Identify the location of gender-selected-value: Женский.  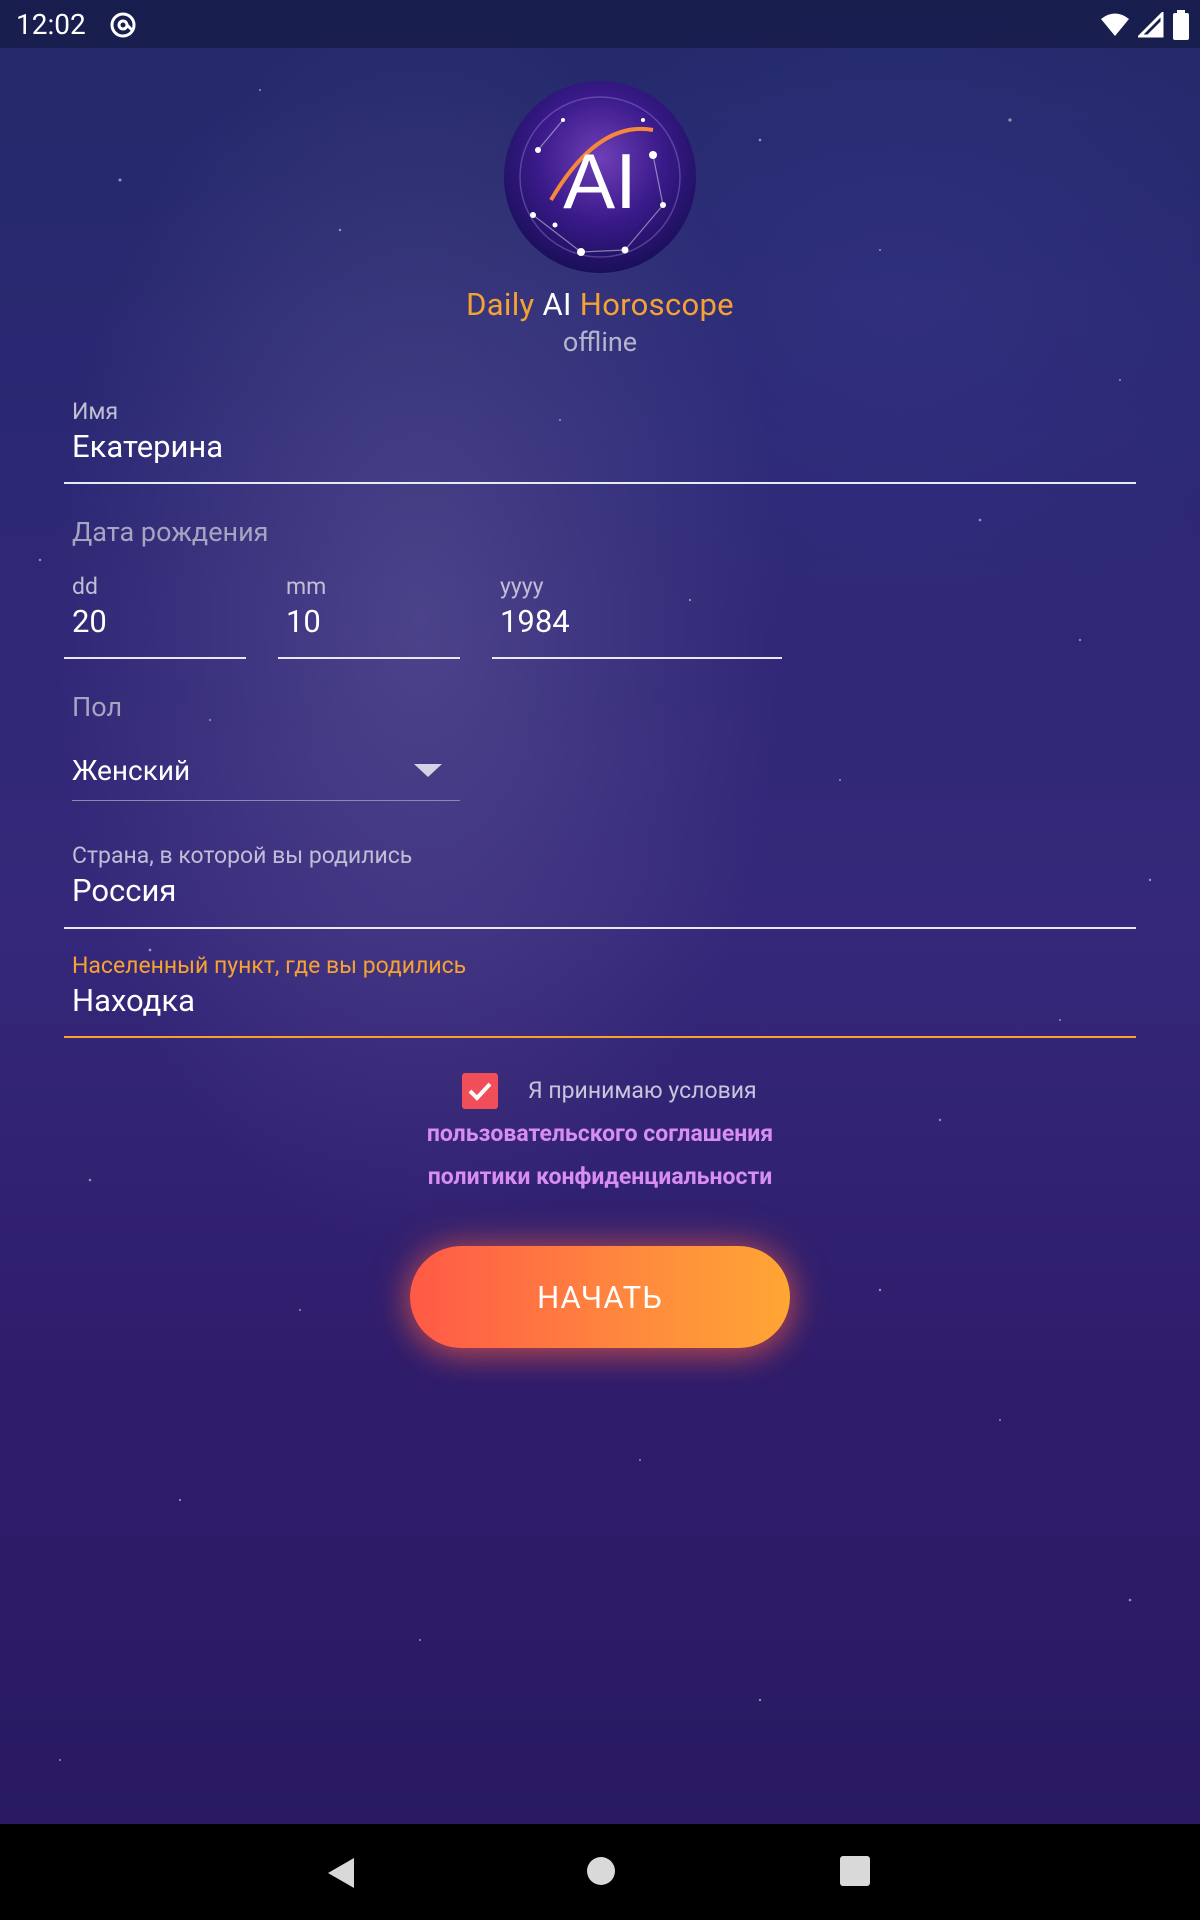
(131, 770).